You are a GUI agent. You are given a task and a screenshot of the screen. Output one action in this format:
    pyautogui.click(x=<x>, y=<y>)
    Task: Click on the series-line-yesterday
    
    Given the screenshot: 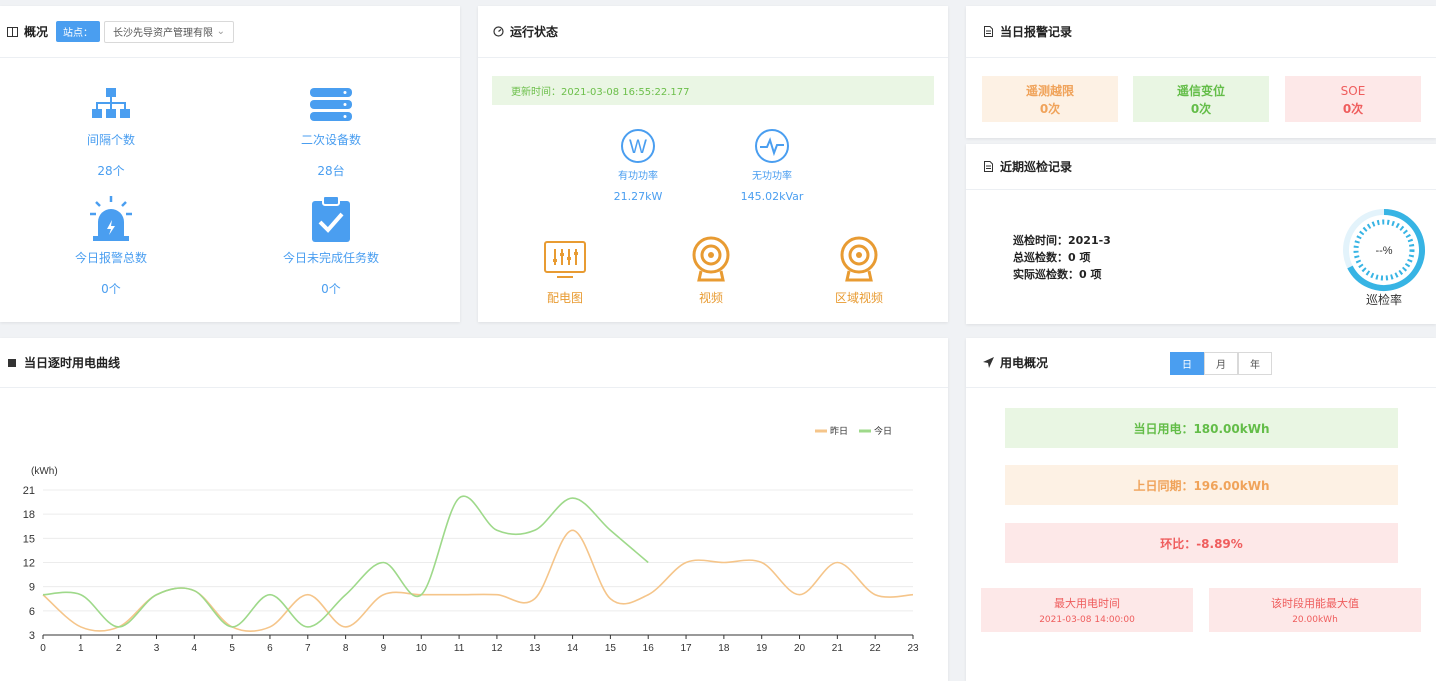 What is the action you would take?
    pyautogui.click(x=478, y=581)
    